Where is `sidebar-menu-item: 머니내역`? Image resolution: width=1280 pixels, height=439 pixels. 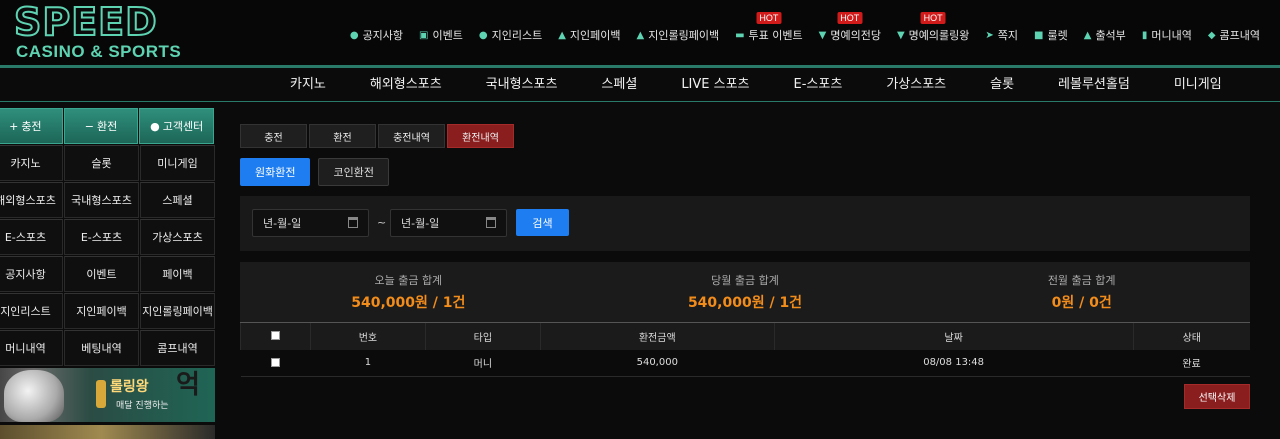 sidebar-menu-item: 머니내역 is located at coordinates (31, 348).